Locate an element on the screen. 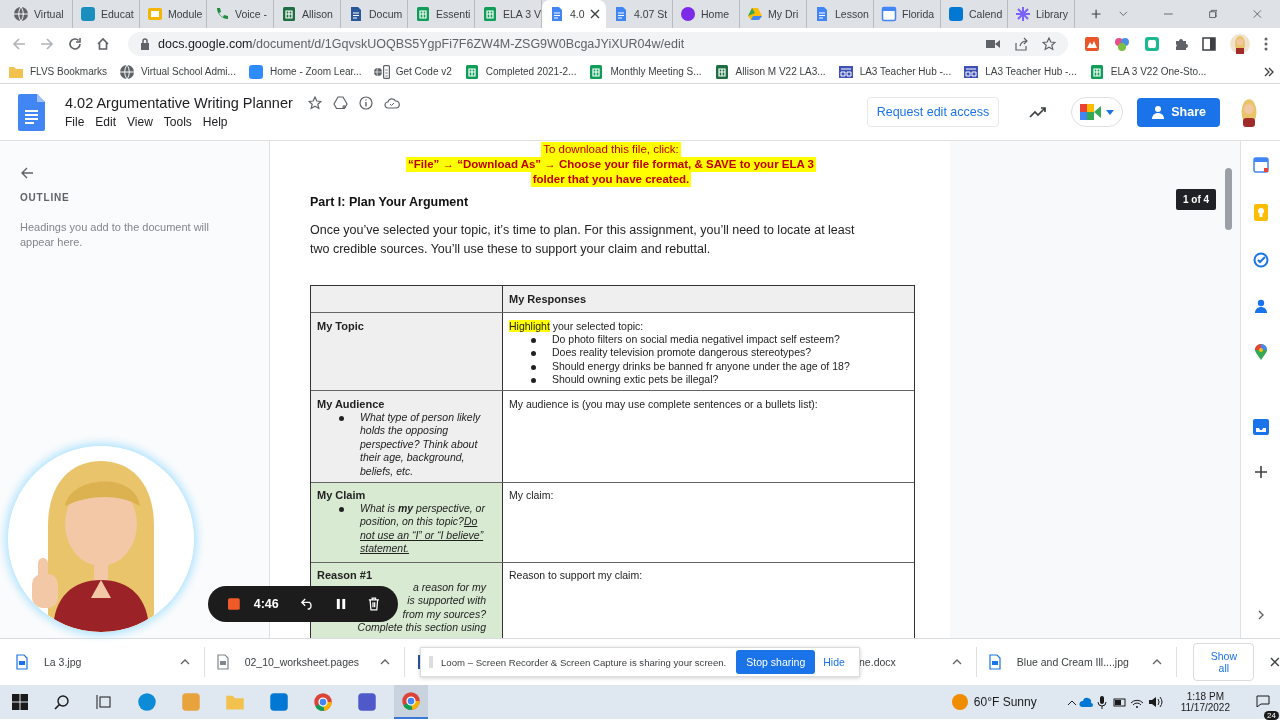  inbox-icon is located at coordinates (1260, 427).